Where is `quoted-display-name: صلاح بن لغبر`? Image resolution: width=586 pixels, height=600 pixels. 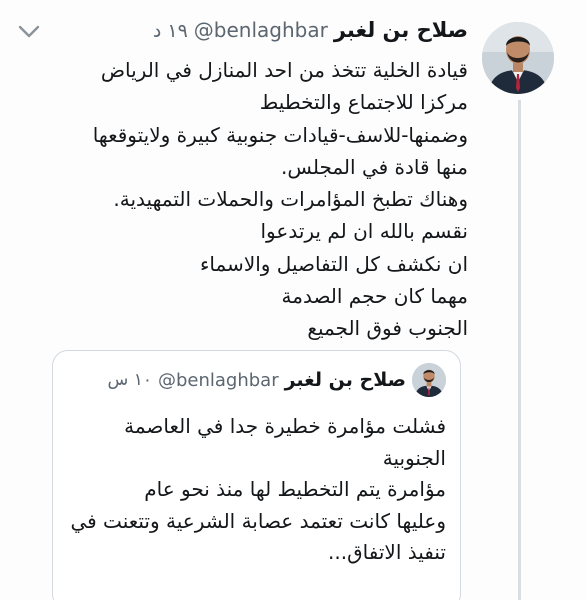
quoted-display-name: صلاح بن لغبر is located at coordinates (345, 380).